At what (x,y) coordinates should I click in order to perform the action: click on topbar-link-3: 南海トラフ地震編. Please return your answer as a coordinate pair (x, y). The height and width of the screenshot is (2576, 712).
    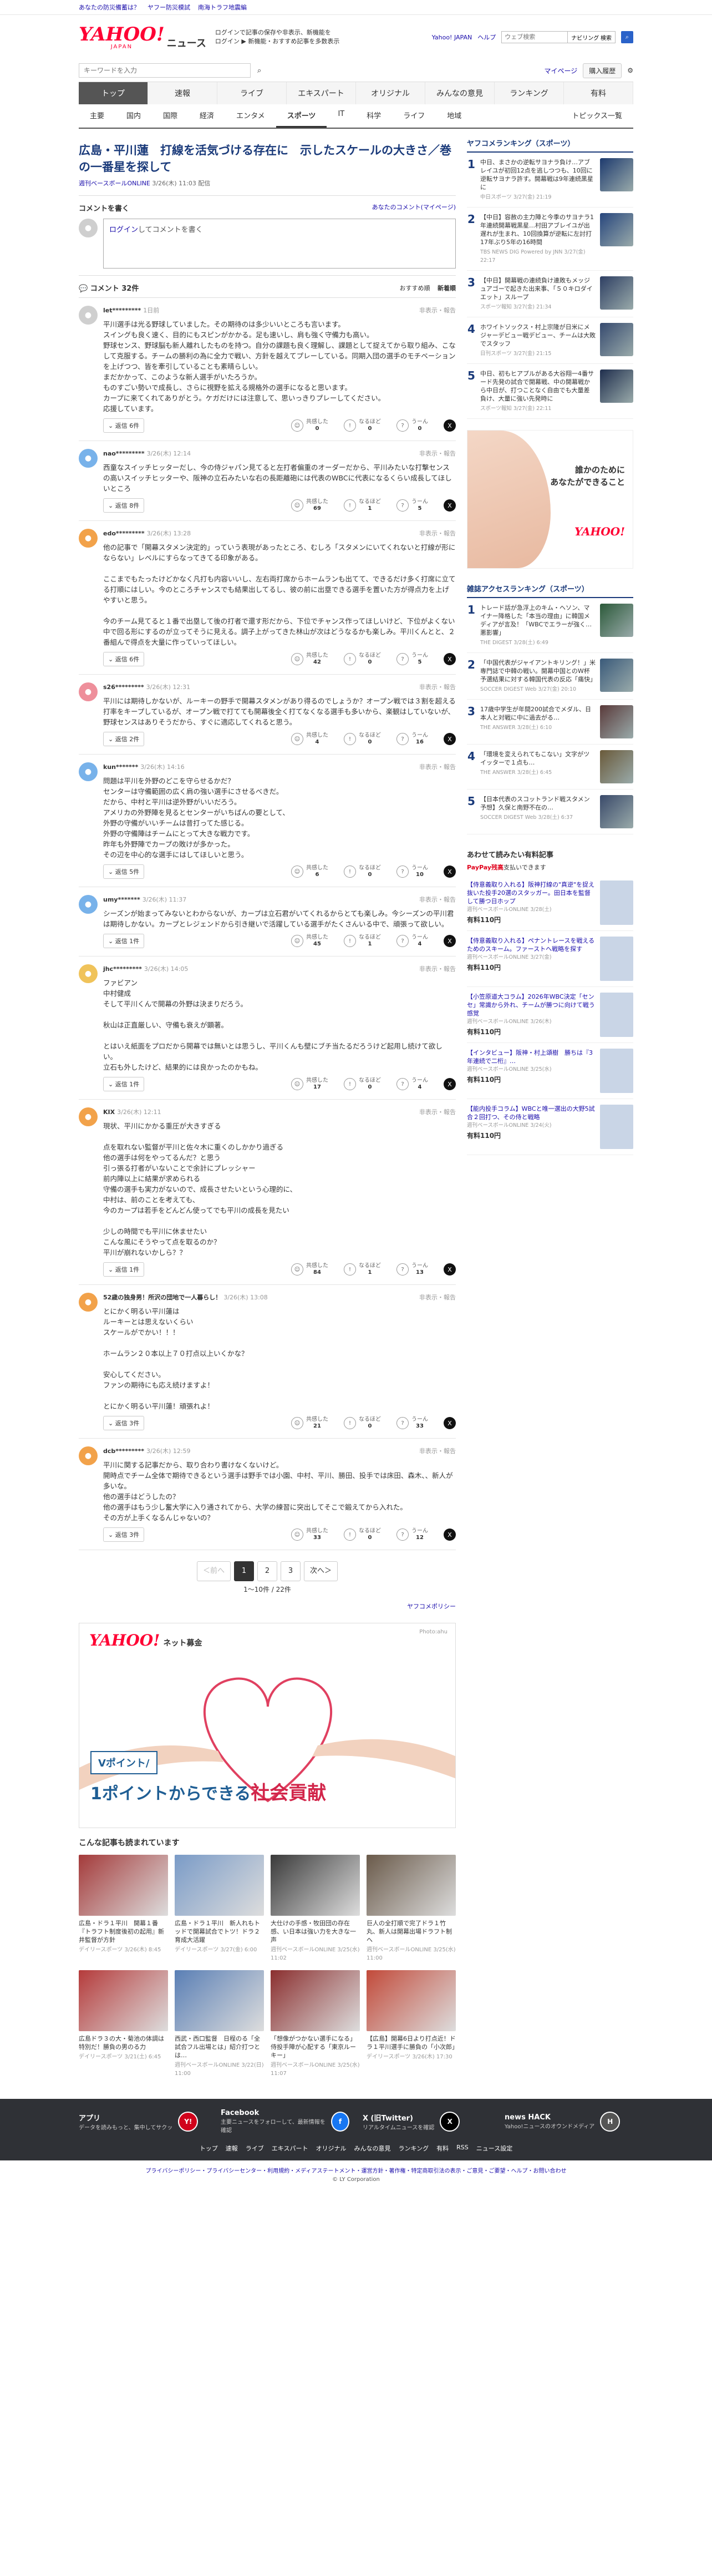
    Looking at the image, I should click on (222, 7).